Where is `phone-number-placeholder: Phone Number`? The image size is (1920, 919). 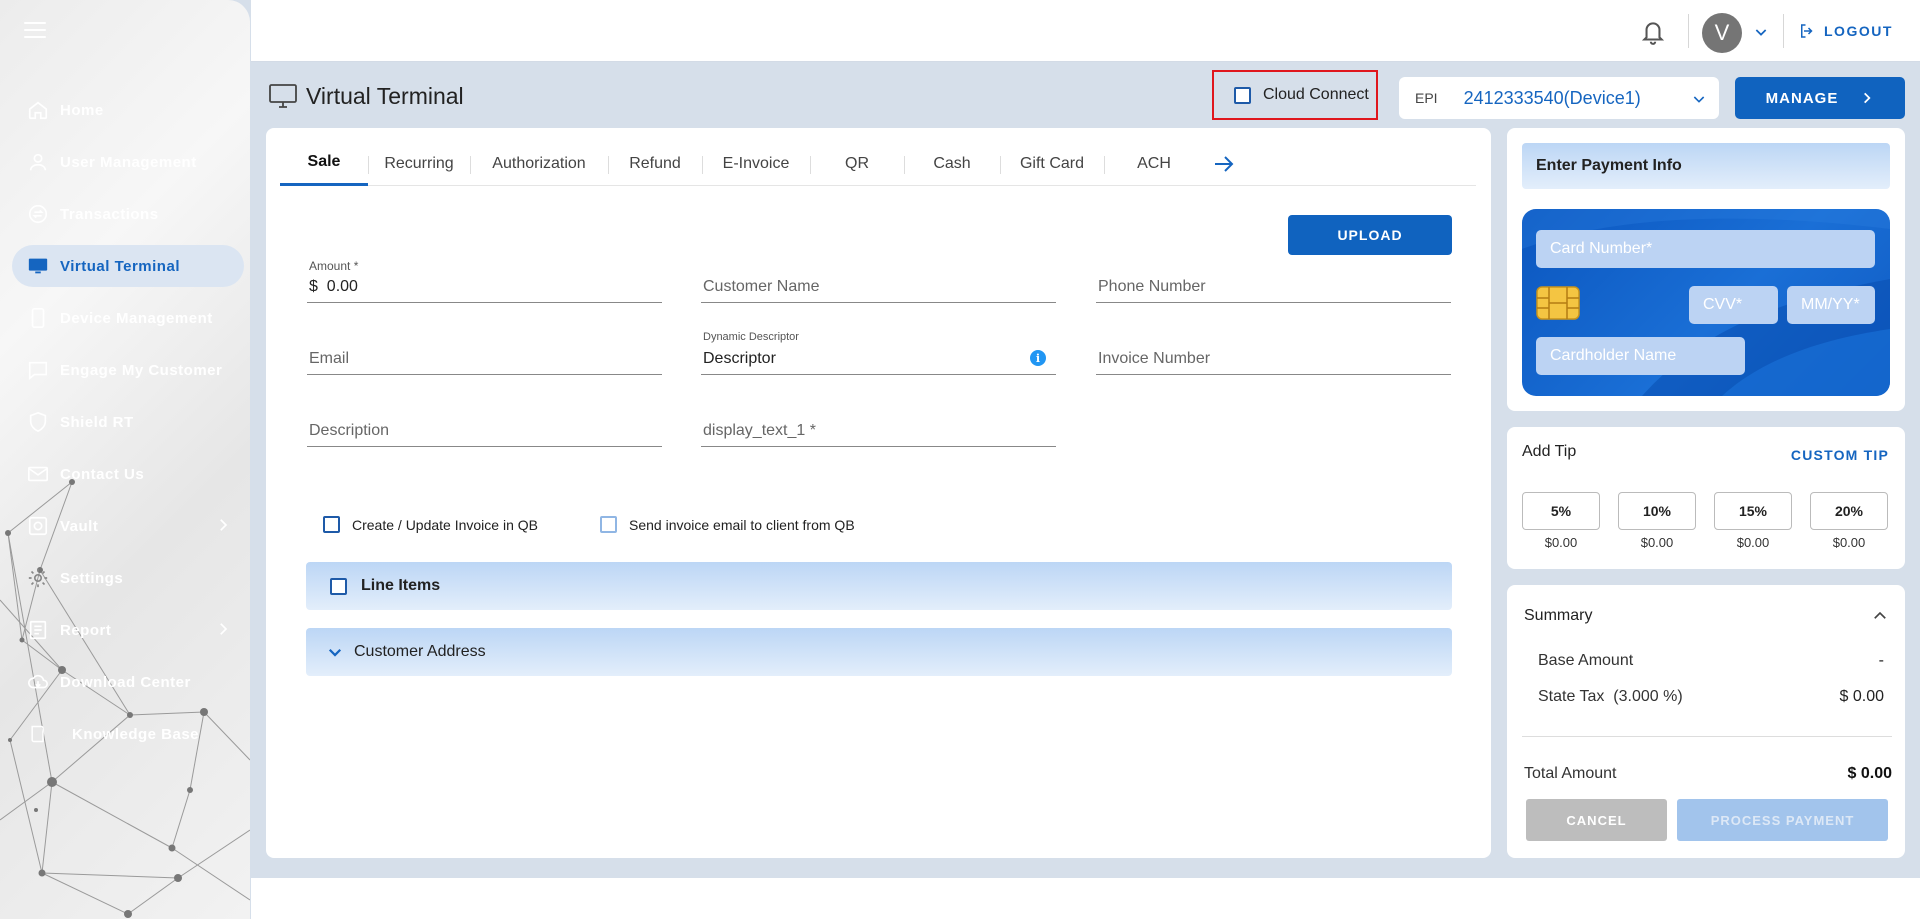 phone-number-placeholder: Phone Number is located at coordinates (1152, 286).